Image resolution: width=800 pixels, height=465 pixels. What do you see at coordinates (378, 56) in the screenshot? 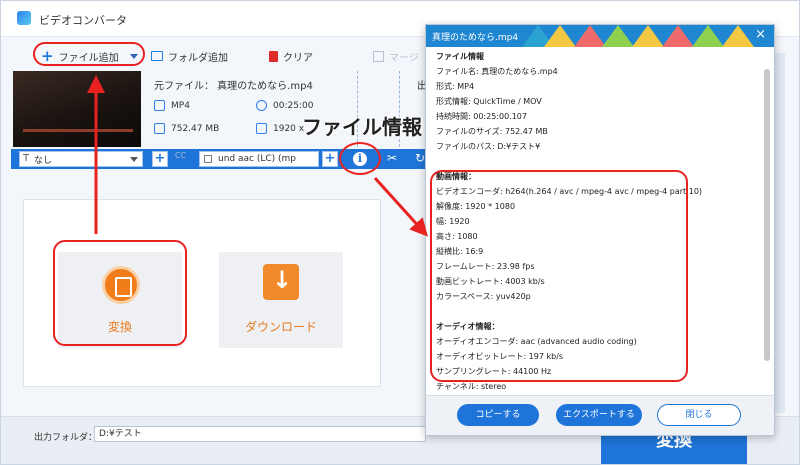
I see `merge-icon` at bounding box center [378, 56].